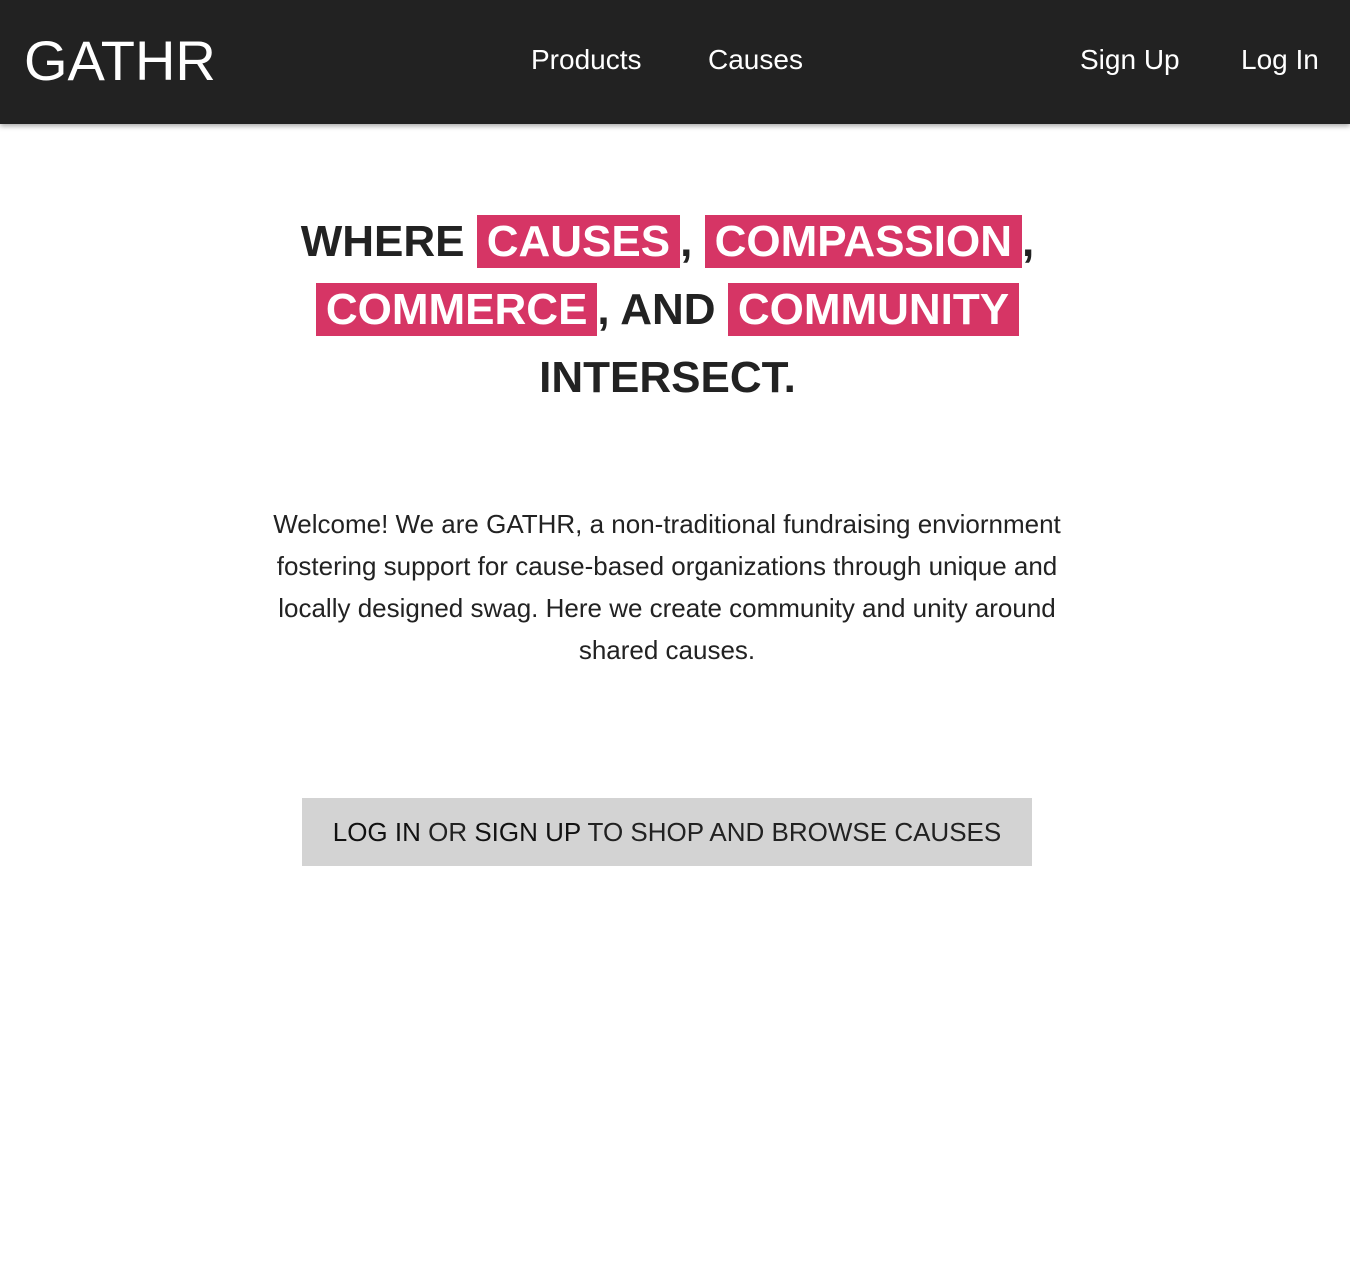 The width and height of the screenshot is (1350, 1286). Describe the element at coordinates (1130, 60) in the screenshot. I see `nav-link-sign-up: Sign Up` at that location.